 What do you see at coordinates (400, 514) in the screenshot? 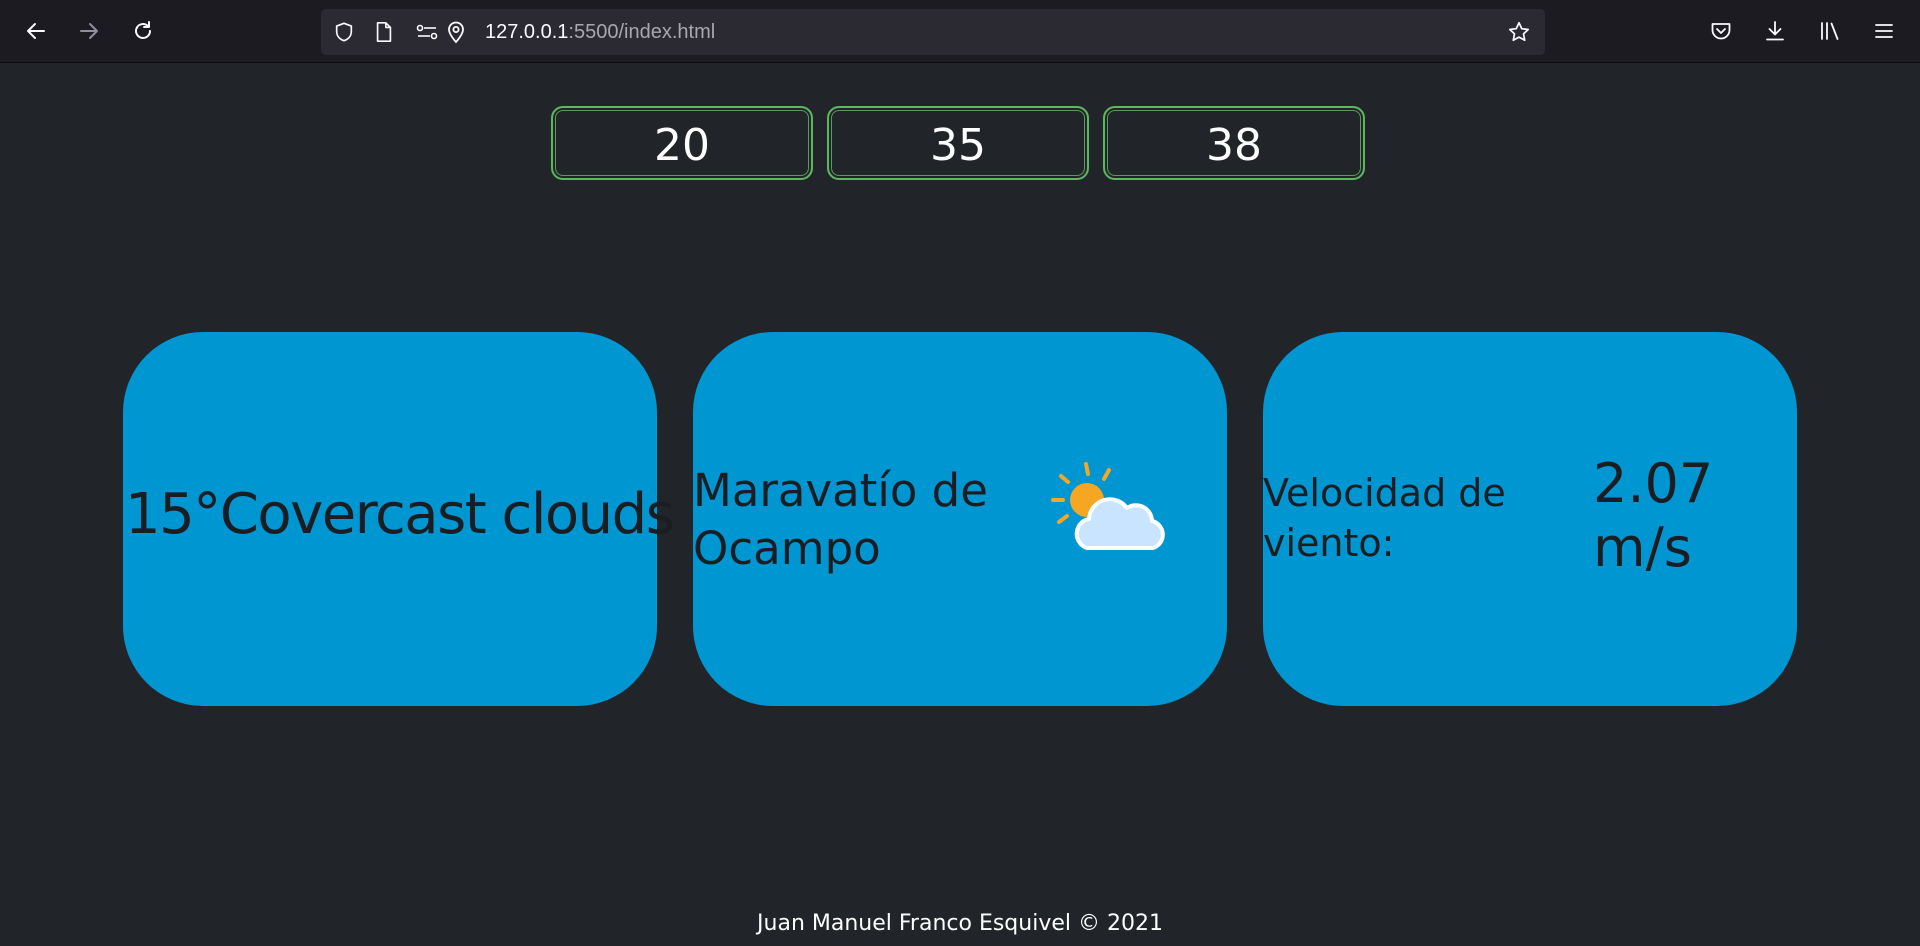
I see `temperature-description: 15°Covercast clouds` at bounding box center [400, 514].